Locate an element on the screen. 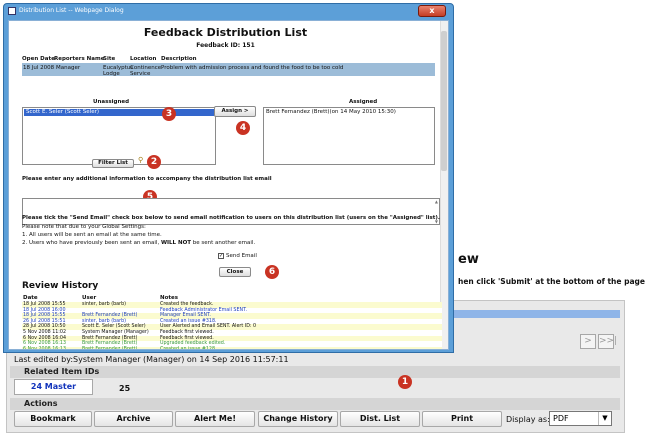 The width and height of the screenshot is (651, 434). review-history-user: Brett Fernandez (Brett) is located at coordinates (110, 348).